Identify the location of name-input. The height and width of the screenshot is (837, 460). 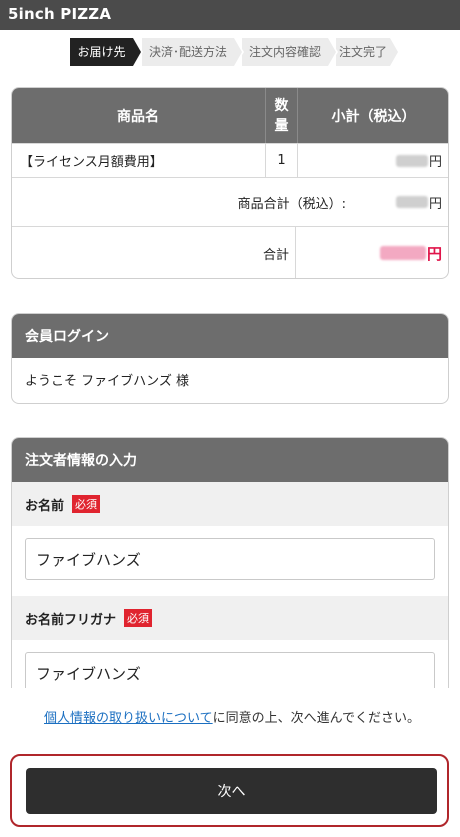
(230, 559).